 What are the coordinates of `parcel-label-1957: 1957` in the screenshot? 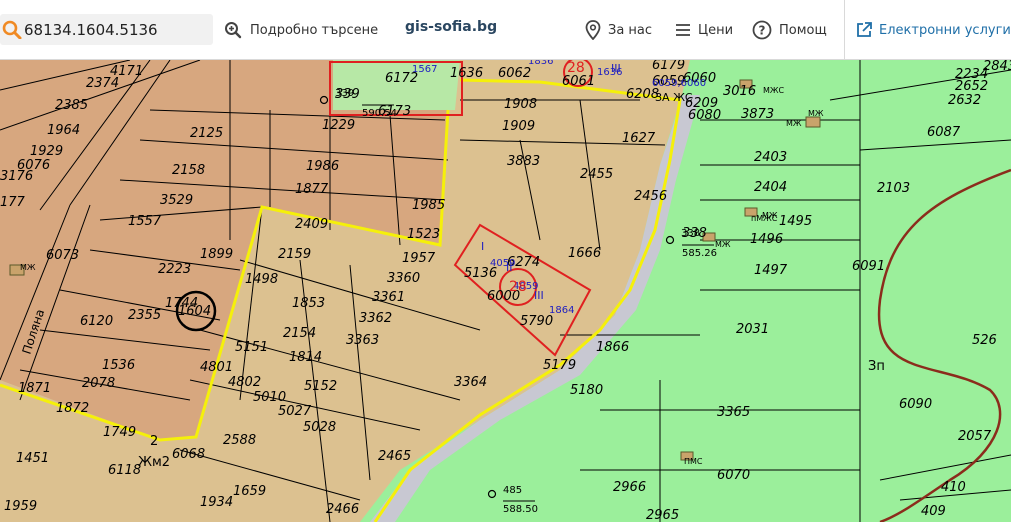 It's located at (419, 258).